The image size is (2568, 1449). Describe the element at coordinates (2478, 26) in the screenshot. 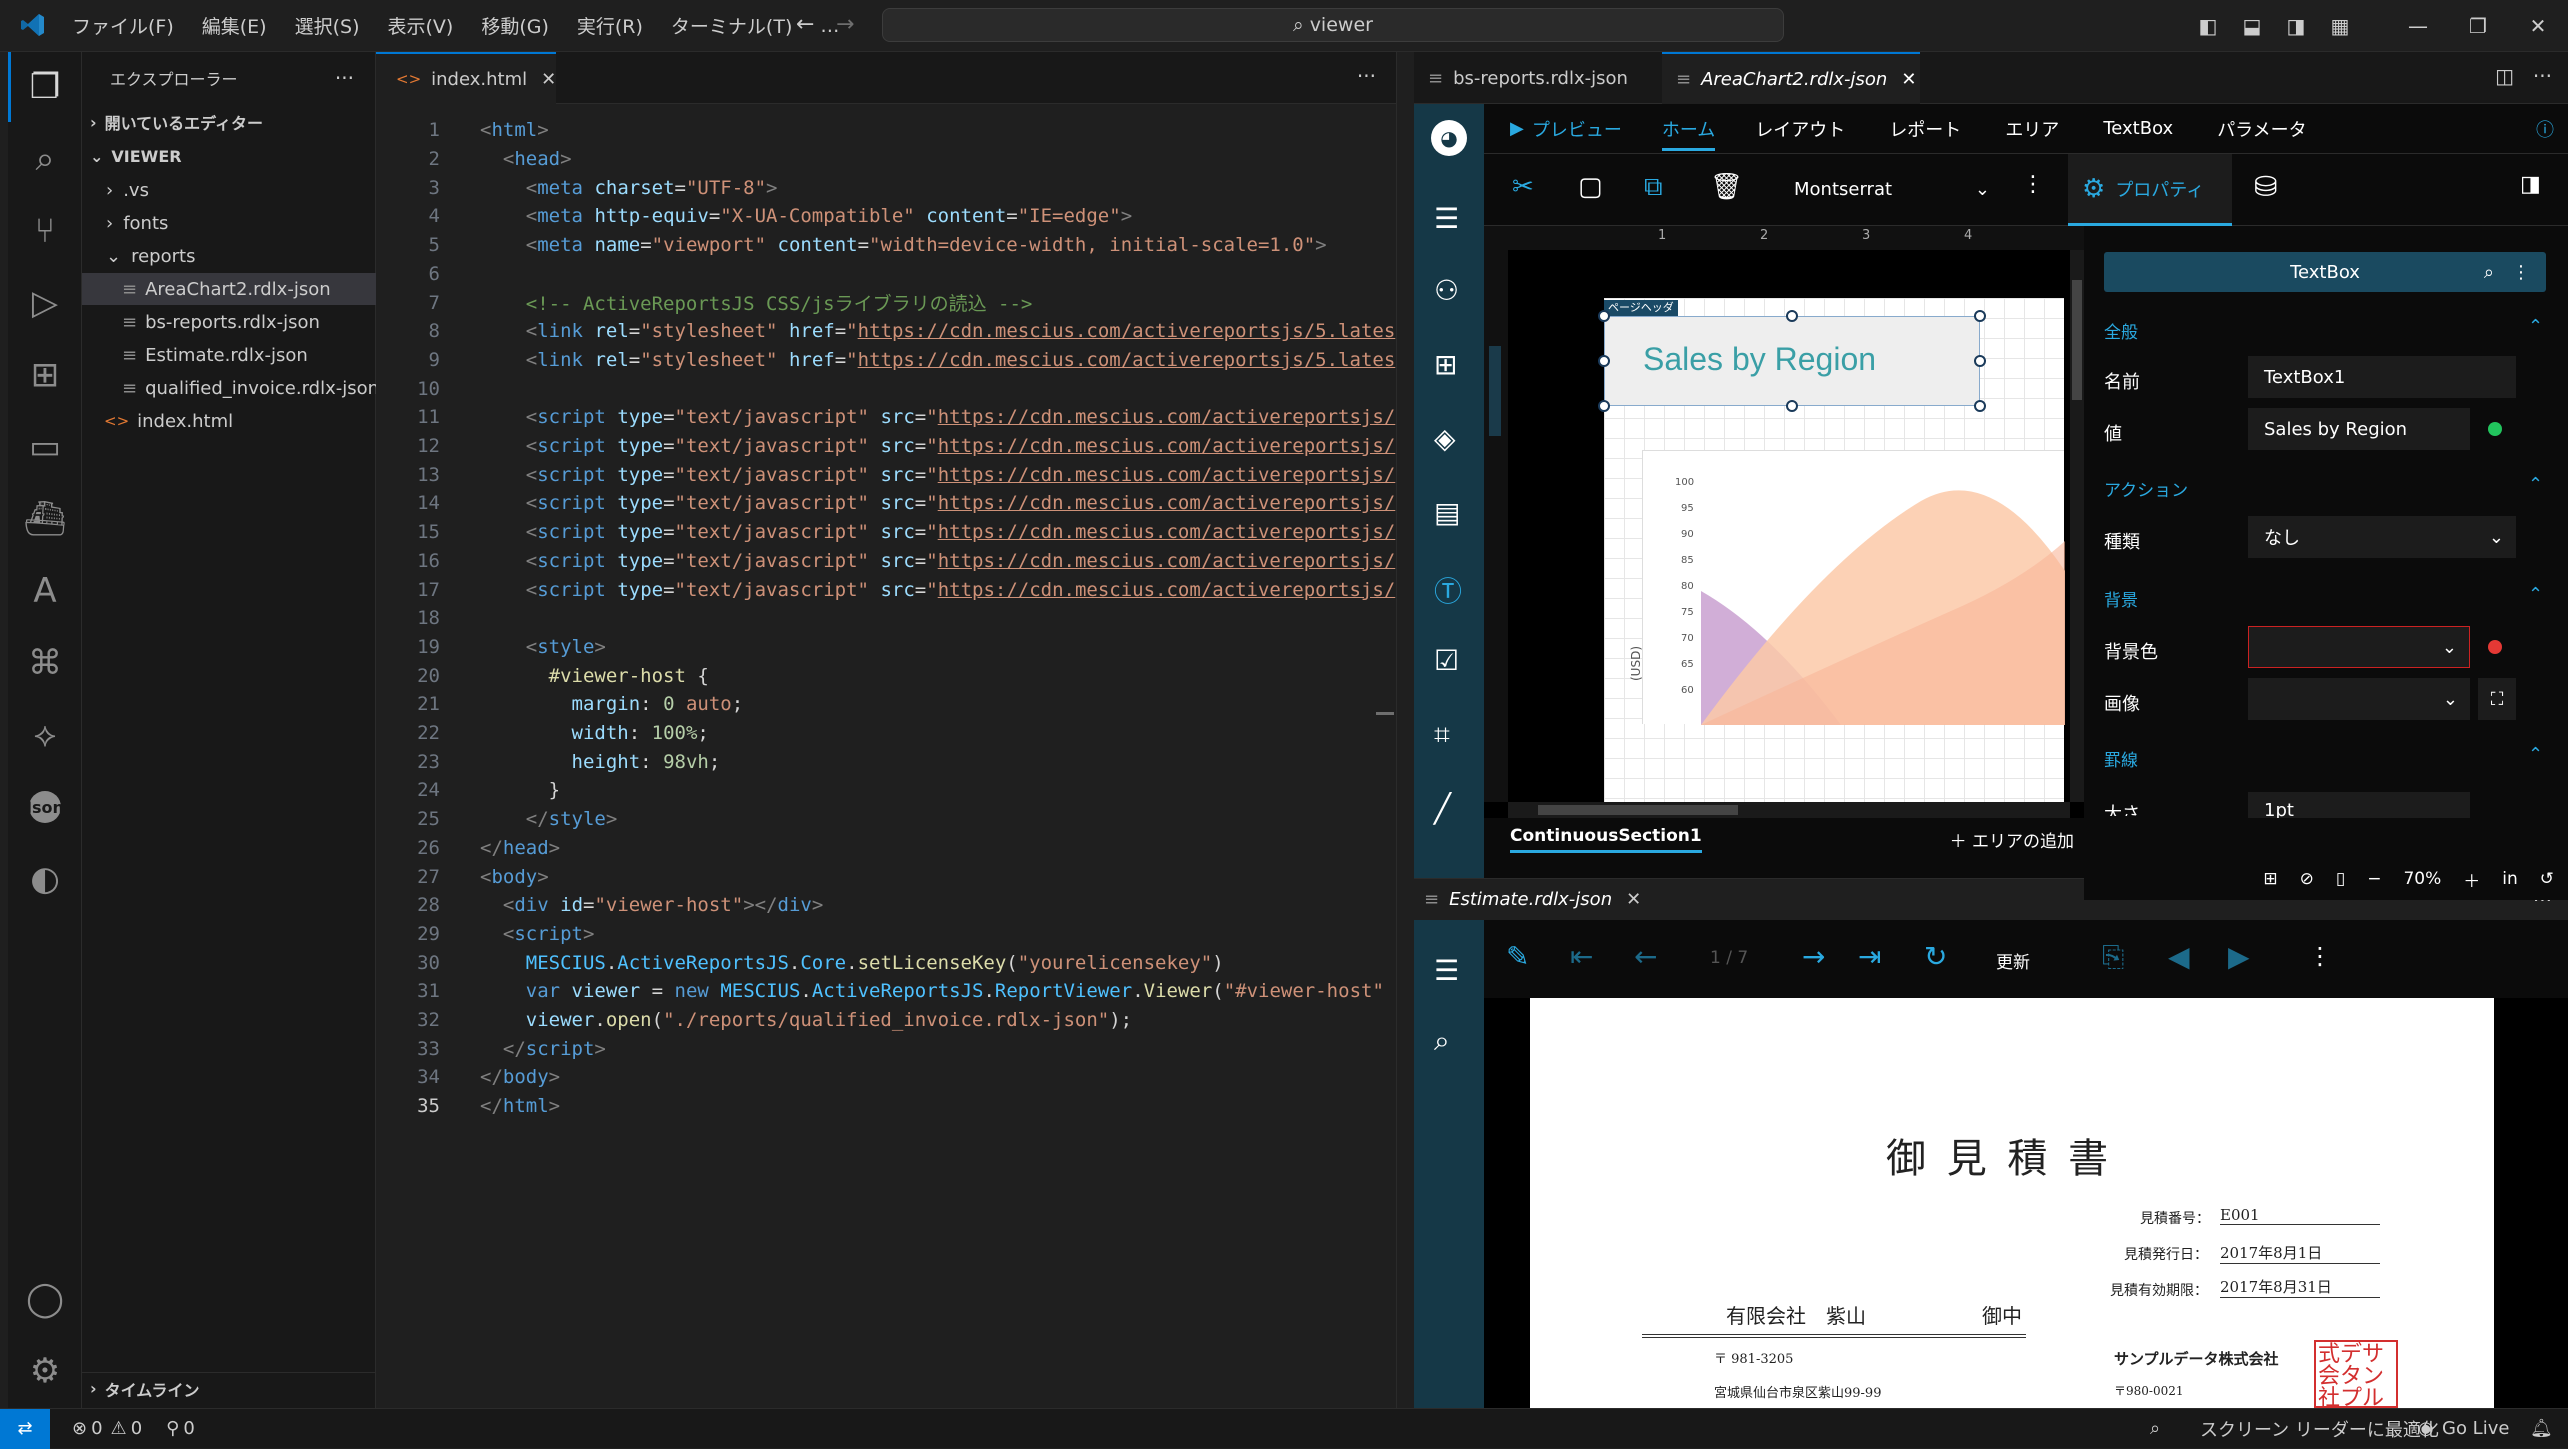

I see `maximize-button: ❐` at that location.